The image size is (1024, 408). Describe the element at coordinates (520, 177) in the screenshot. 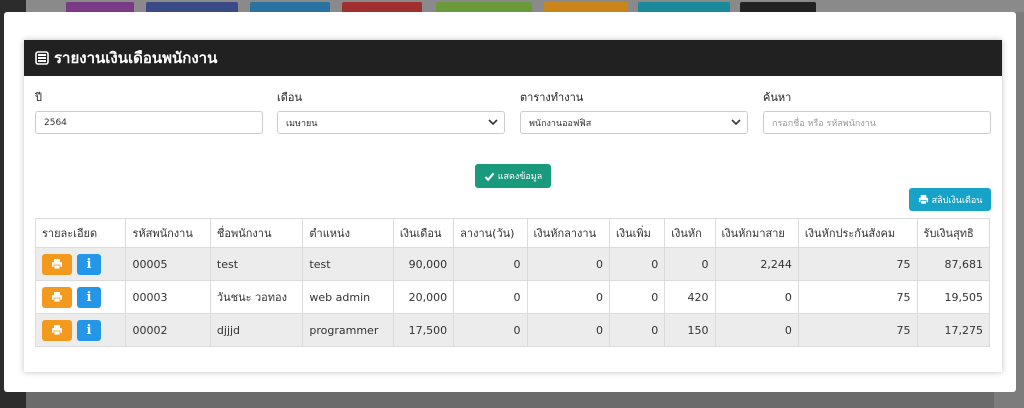

I see `show-data-label: แสดงข้อมูล` at that location.